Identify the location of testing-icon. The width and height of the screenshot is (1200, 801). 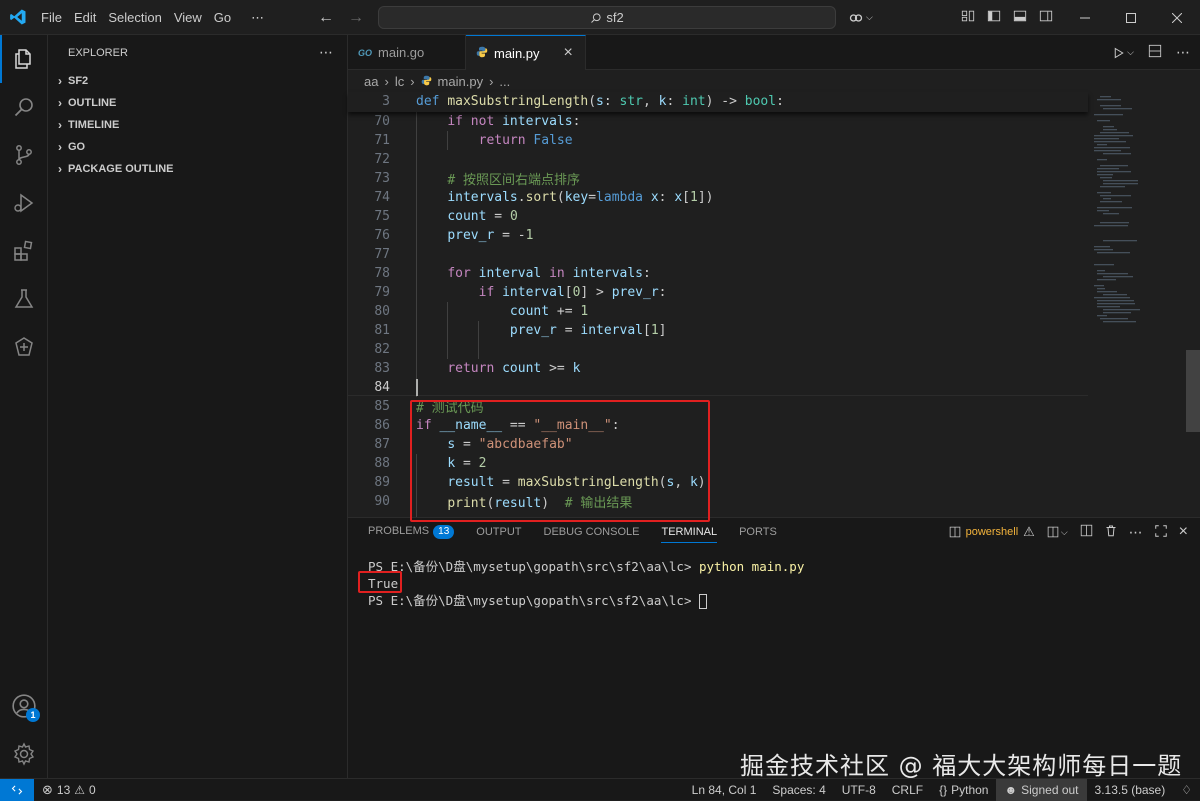
(24, 299).